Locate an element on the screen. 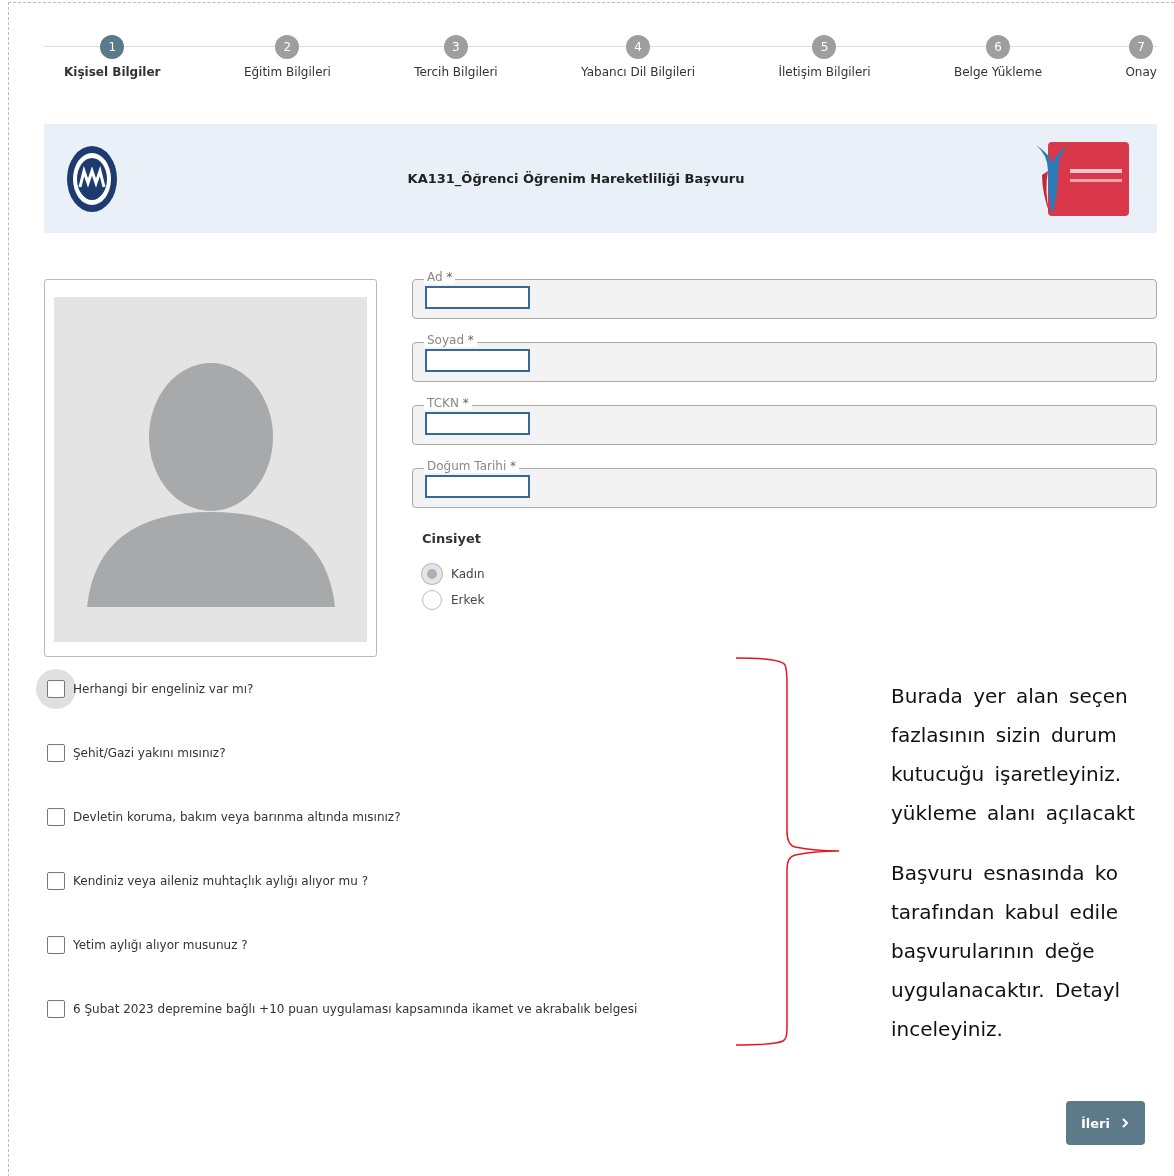 The width and height of the screenshot is (1174, 1176). step-label: Belge Yükleme is located at coordinates (998, 72).